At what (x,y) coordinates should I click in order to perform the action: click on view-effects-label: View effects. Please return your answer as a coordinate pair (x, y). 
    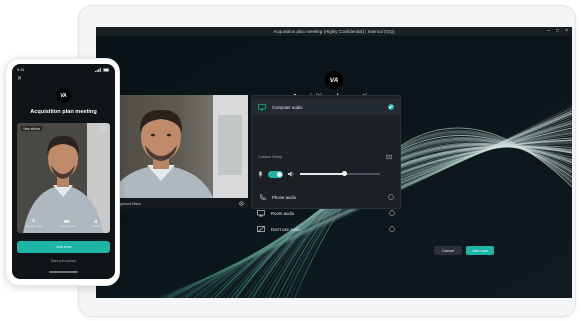
    Looking at the image, I should click on (32, 128).